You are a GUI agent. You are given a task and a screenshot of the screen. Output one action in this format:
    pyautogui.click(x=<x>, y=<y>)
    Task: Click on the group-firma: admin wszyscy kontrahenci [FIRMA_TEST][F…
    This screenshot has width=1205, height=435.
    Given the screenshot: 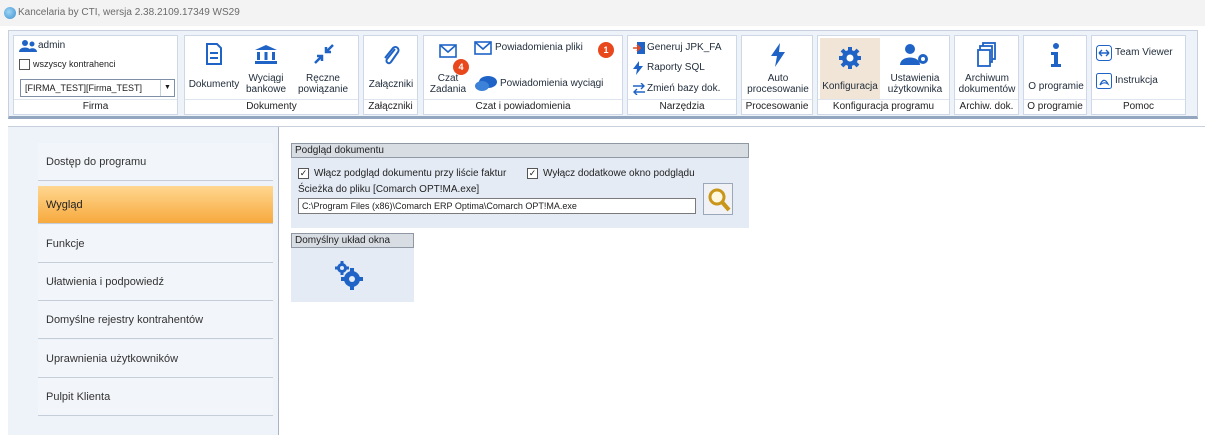 What is the action you would take?
    pyautogui.click(x=95, y=75)
    